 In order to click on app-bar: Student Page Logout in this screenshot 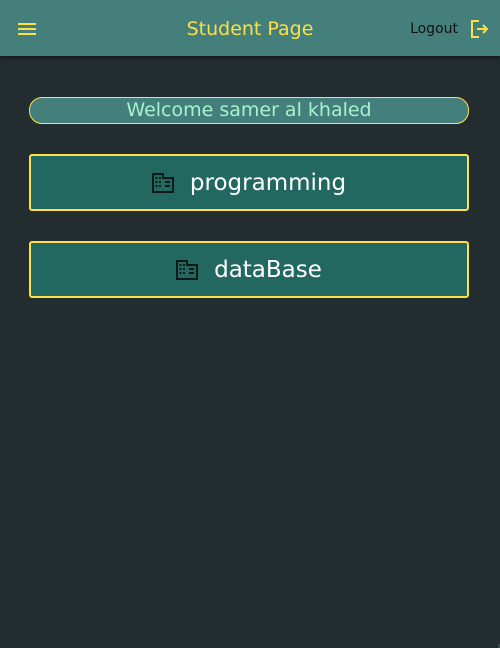, I will do `click(250, 28)`.